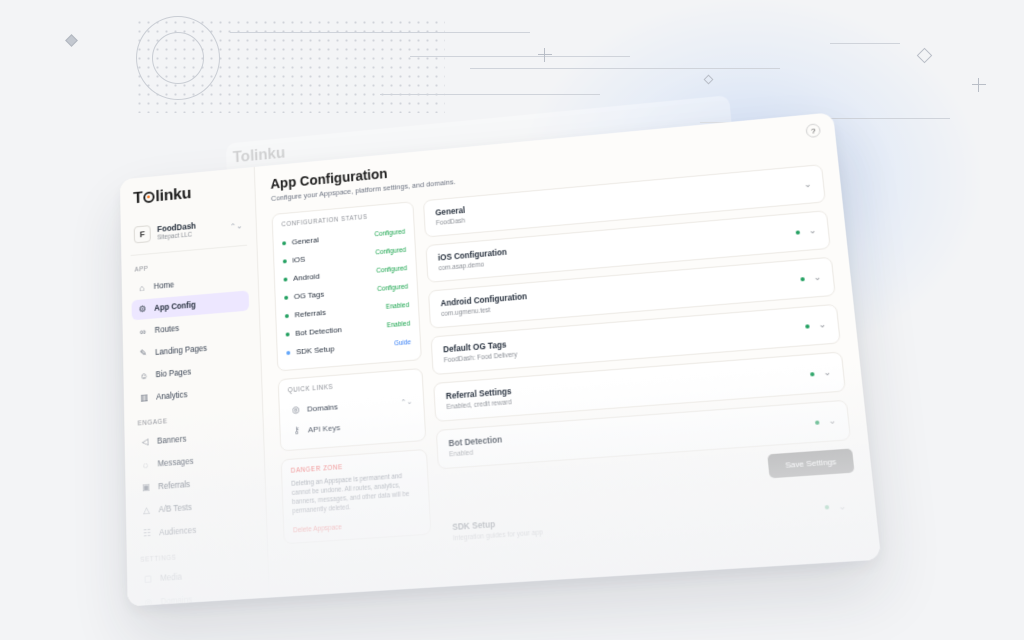 The width and height of the screenshot is (1024, 640). What do you see at coordinates (171, 577) in the screenshot?
I see `sidebar-item-label: Media` at bounding box center [171, 577].